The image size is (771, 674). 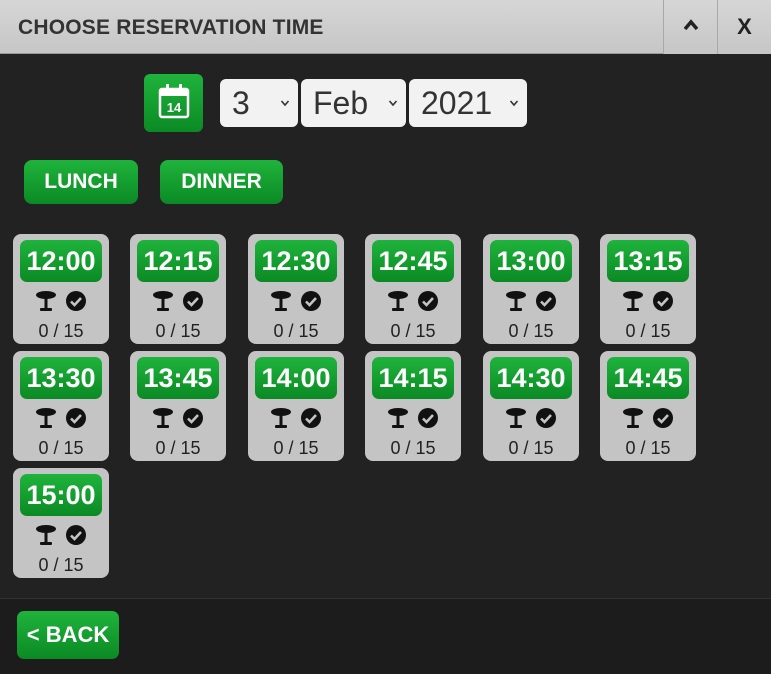 I want to click on close-button: X, so click(x=744, y=27).